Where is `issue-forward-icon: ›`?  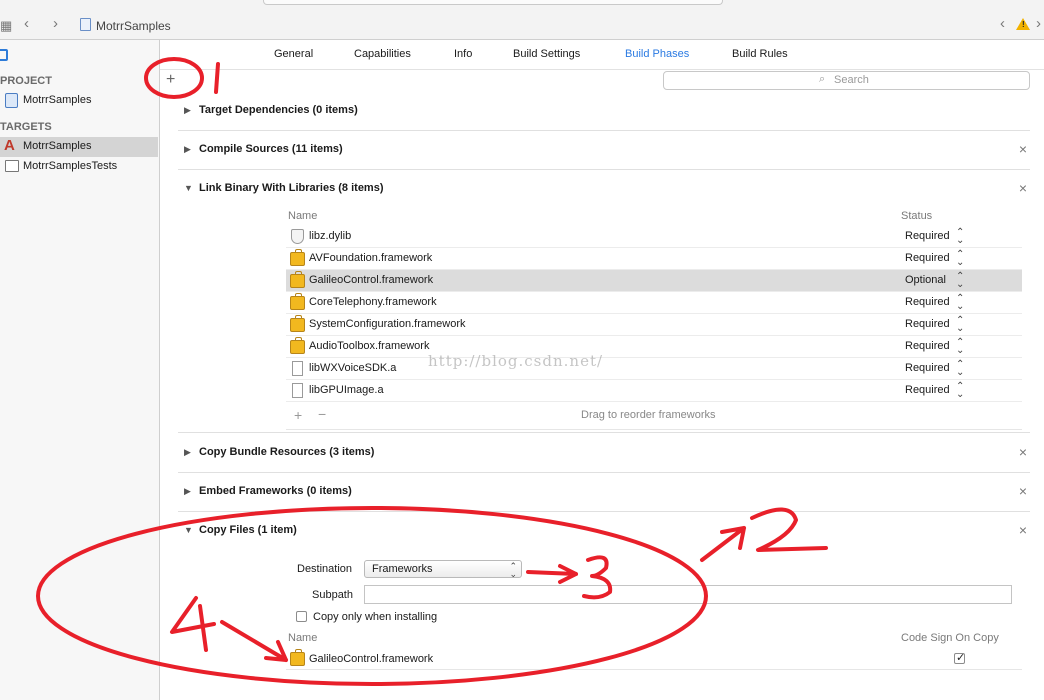
issue-forward-icon: › is located at coordinates (1038, 23).